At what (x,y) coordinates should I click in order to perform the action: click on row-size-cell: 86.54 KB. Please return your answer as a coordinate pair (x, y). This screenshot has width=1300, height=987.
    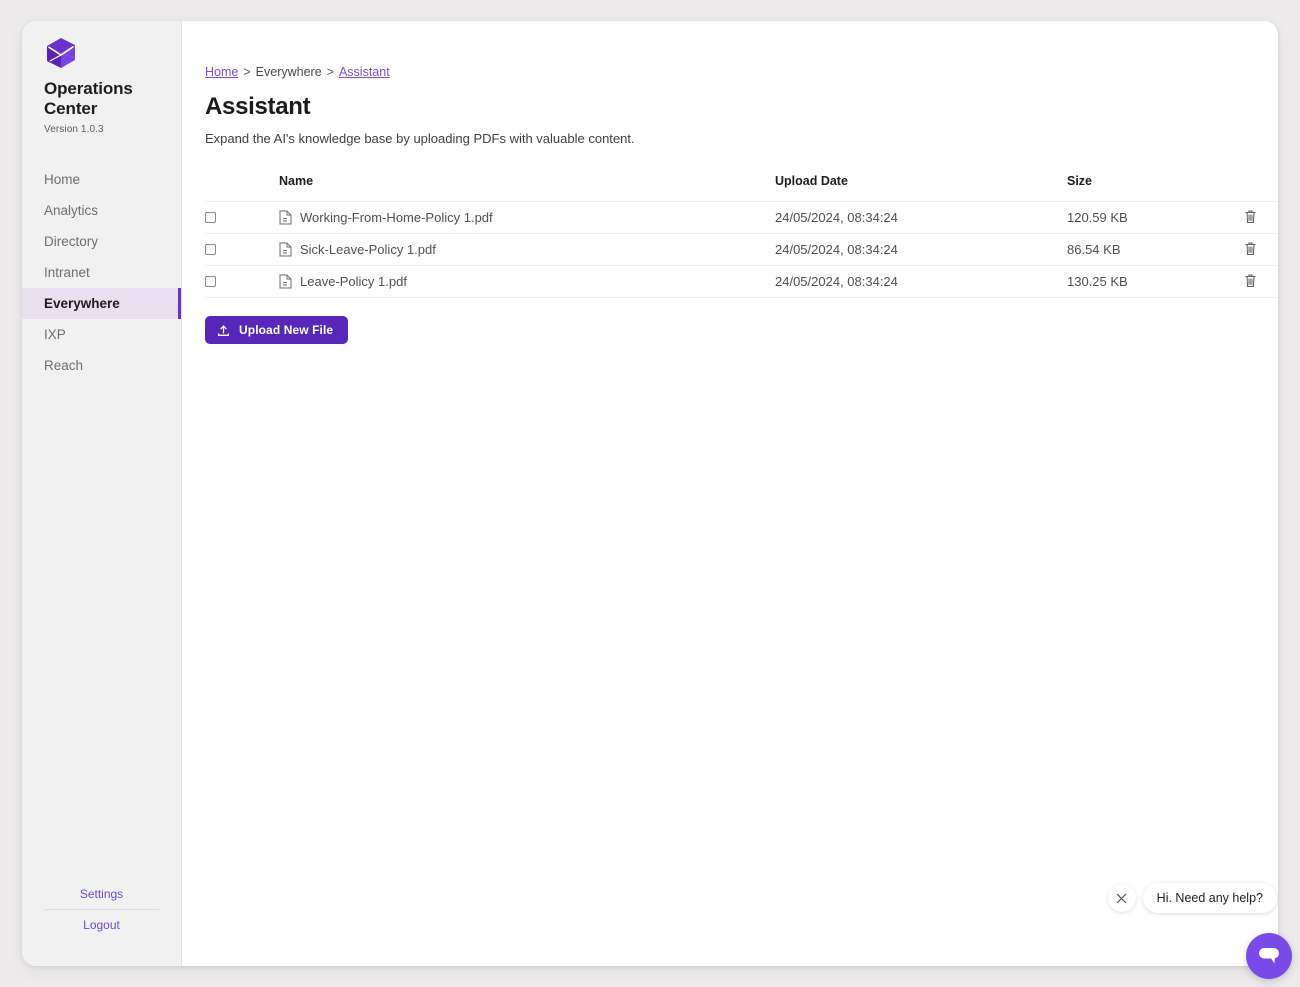
    Looking at the image, I should click on (1094, 249).